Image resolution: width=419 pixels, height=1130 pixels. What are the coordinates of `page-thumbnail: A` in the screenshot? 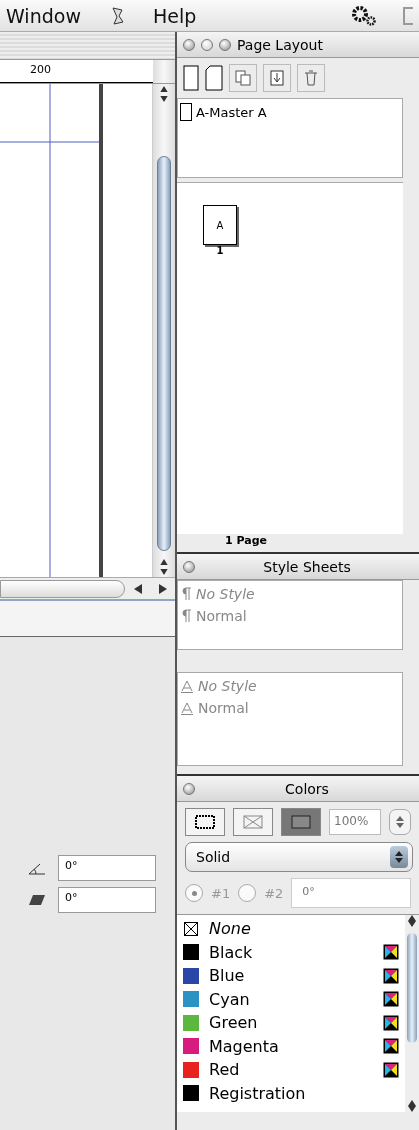 It's located at (220, 225).